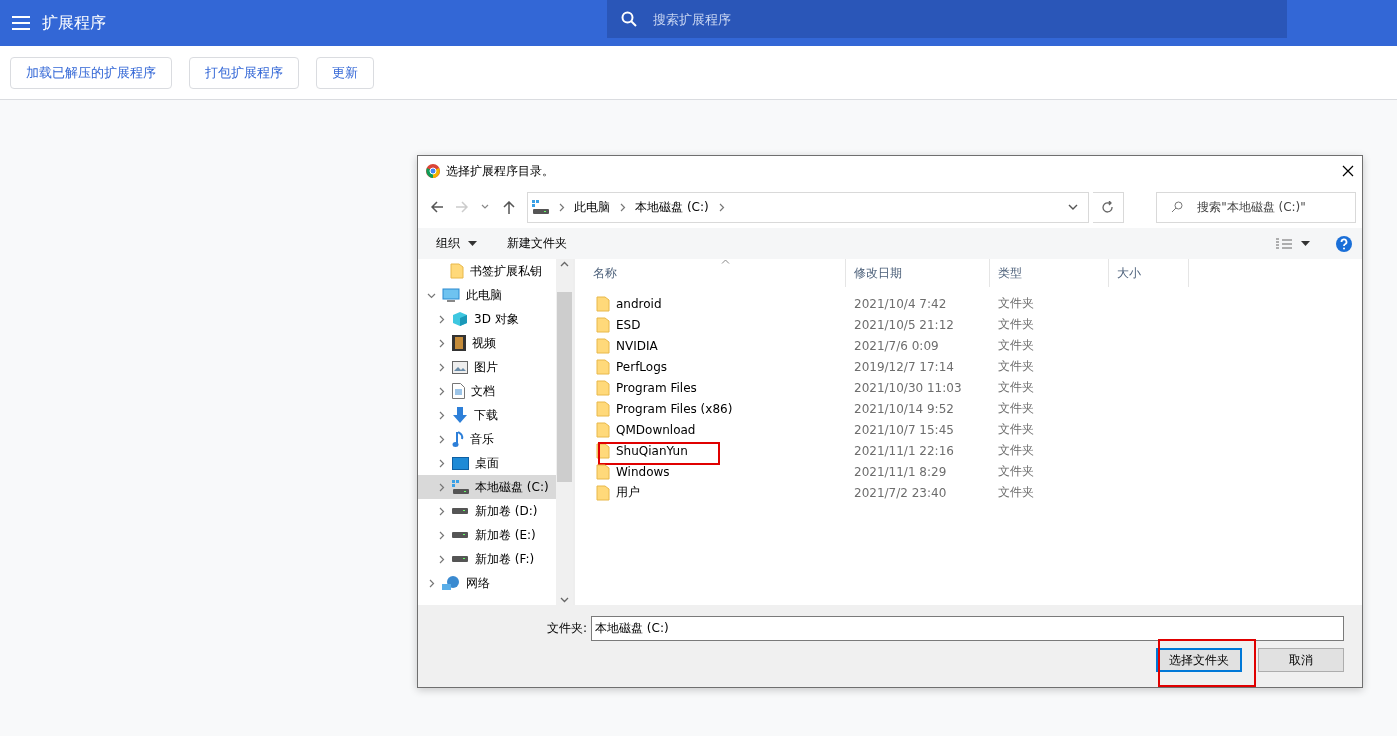 This screenshot has width=1397, height=736. Describe the element at coordinates (483, 391) in the screenshot. I see `tree-label: 文档` at that location.